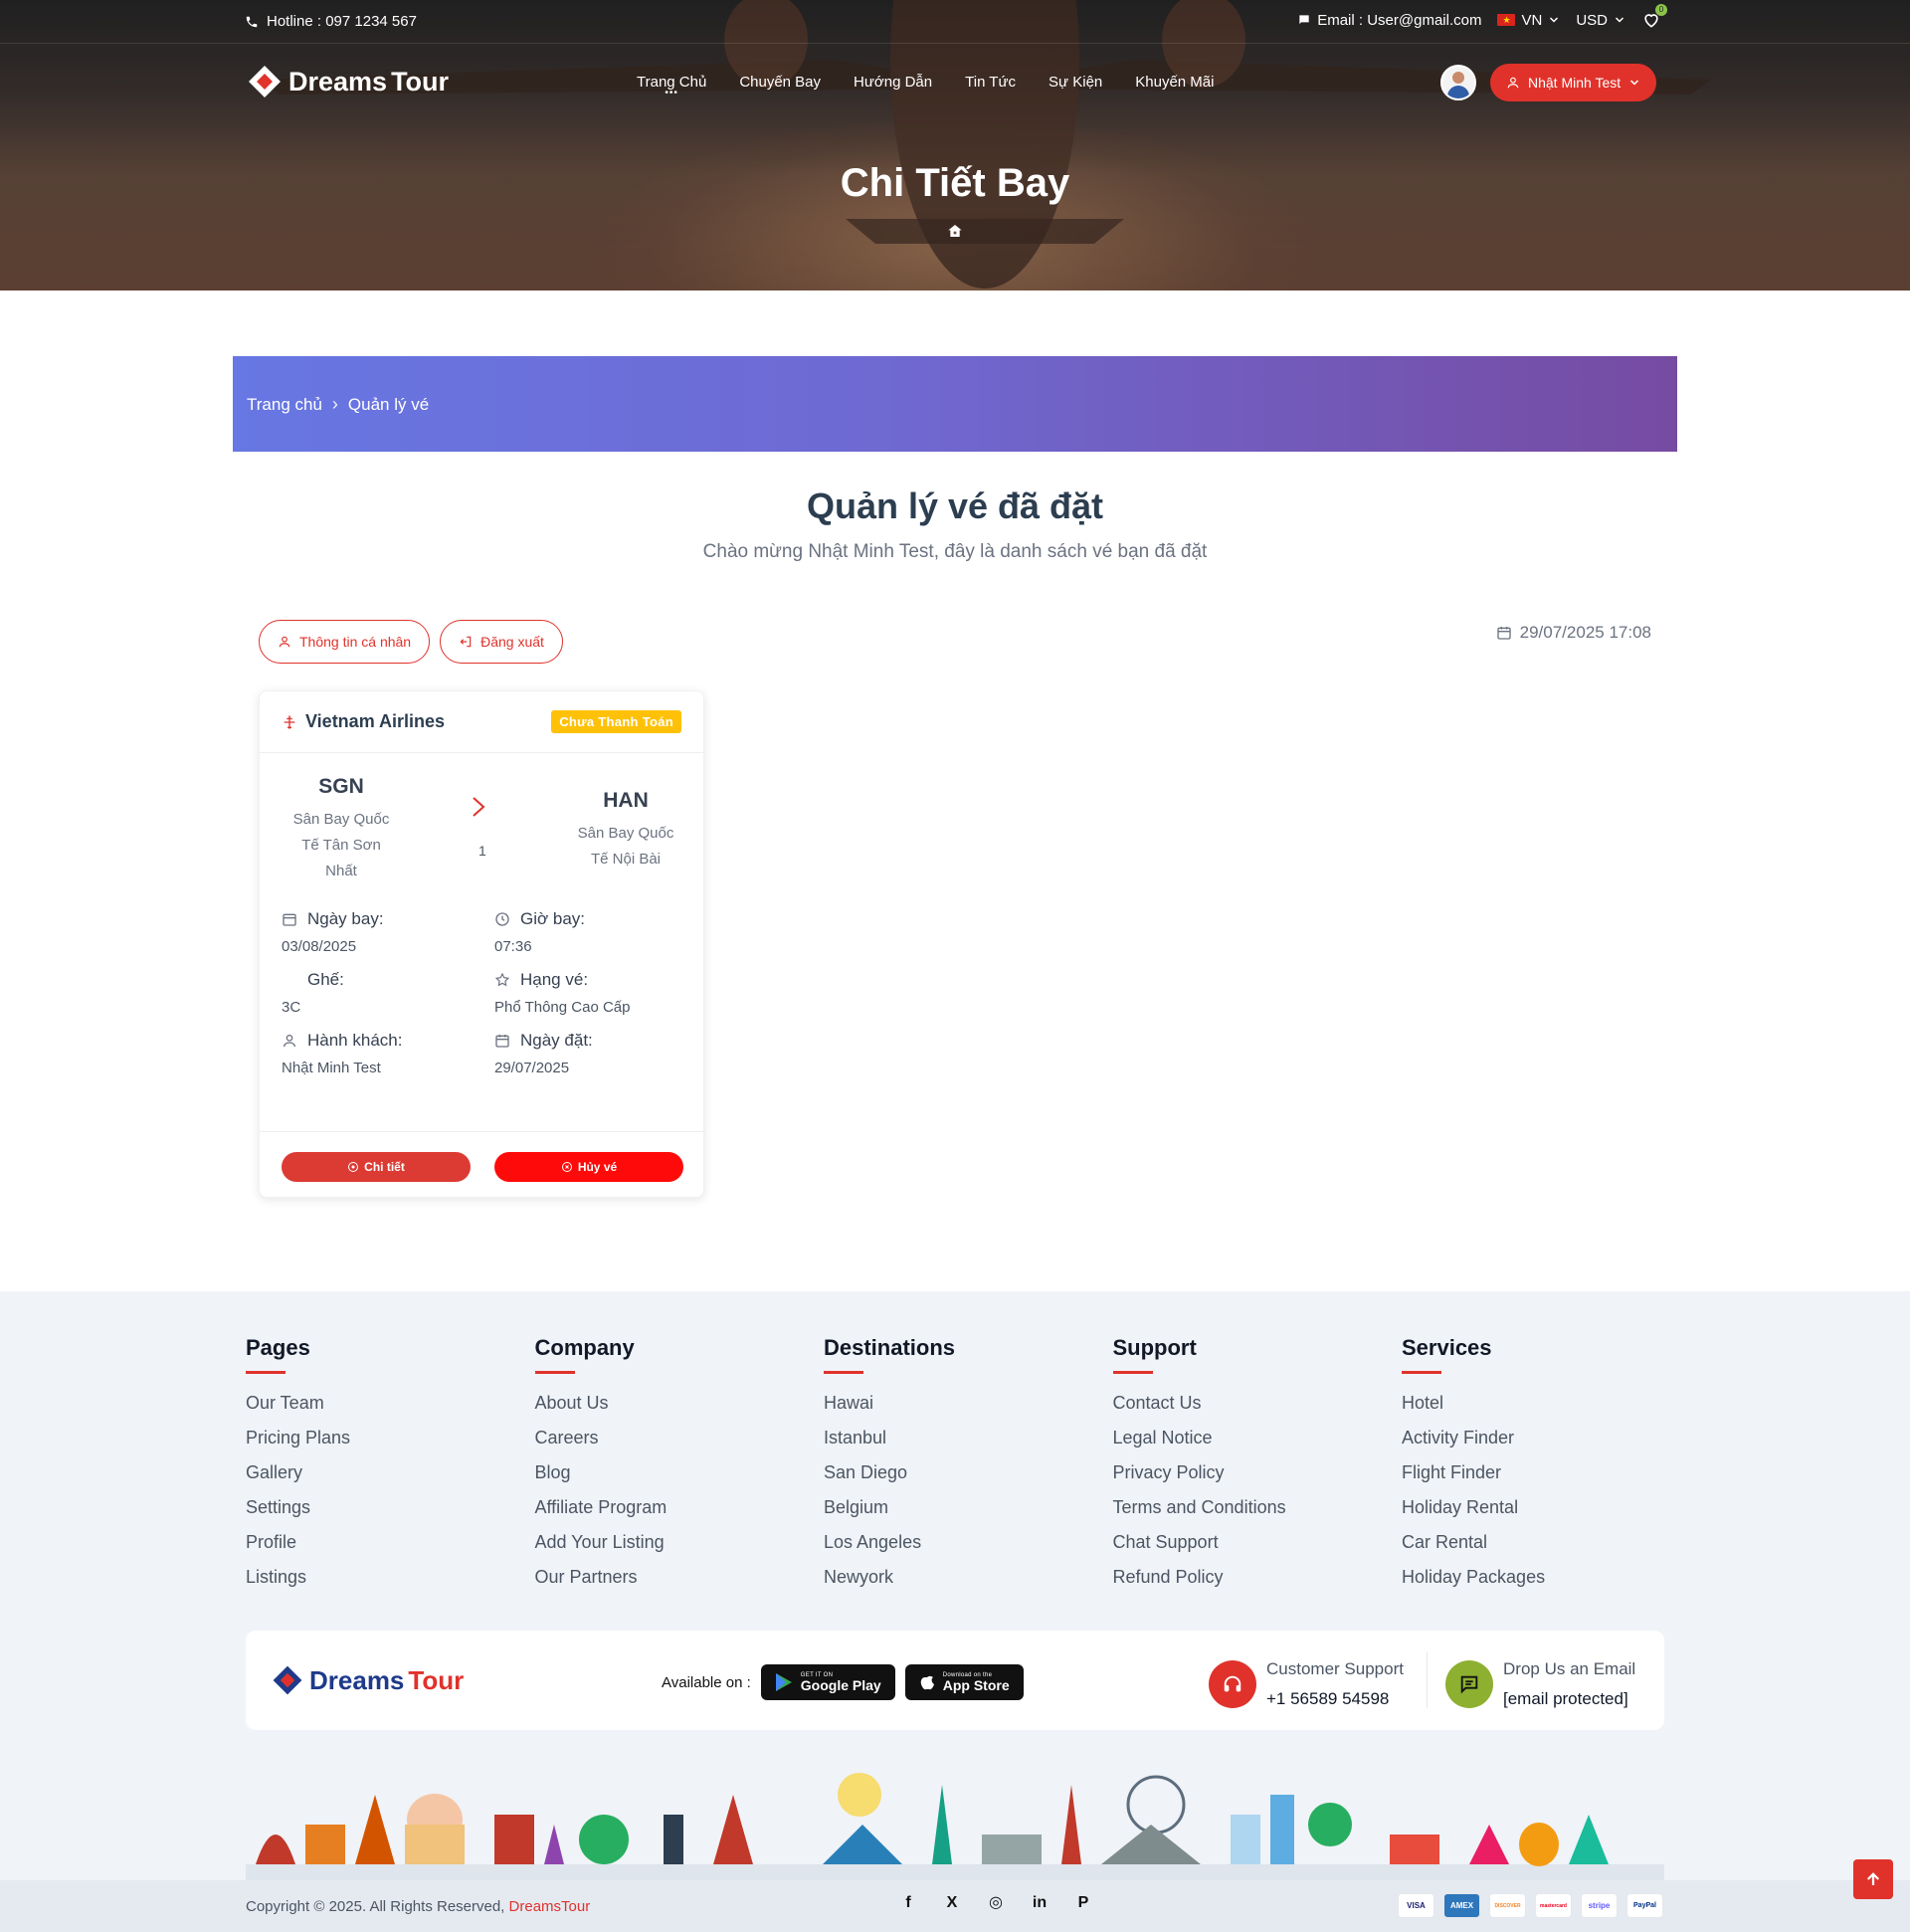 This screenshot has height=1932, width=1910. I want to click on footer-link: About Us, so click(680, 1403).